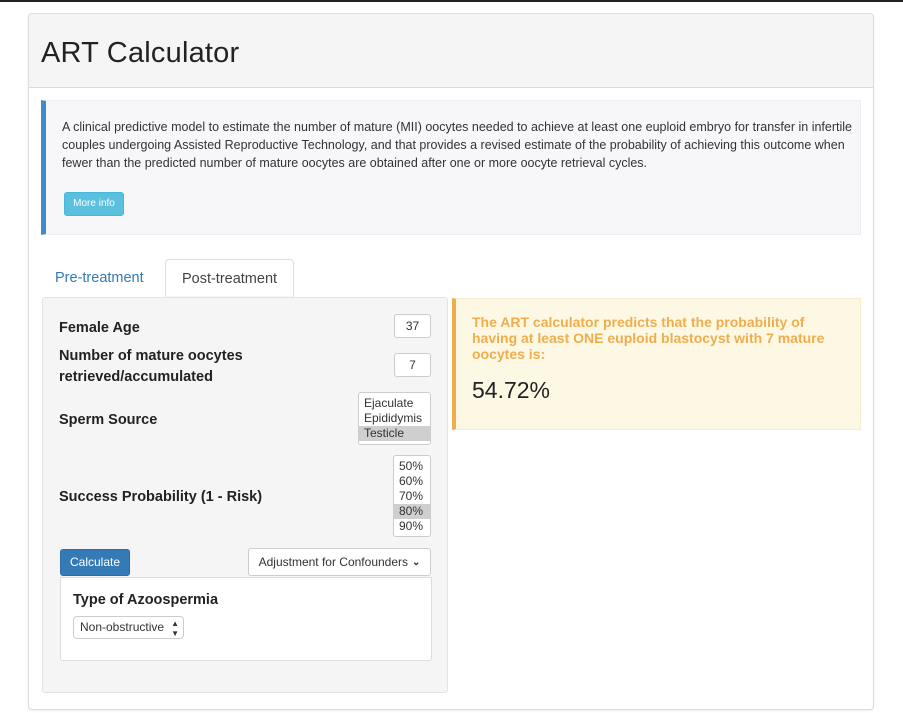 The image size is (903, 713). What do you see at coordinates (136, 377) in the screenshot?
I see `mature-oocytes-label-line2: retrieved/accumulated` at bounding box center [136, 377].